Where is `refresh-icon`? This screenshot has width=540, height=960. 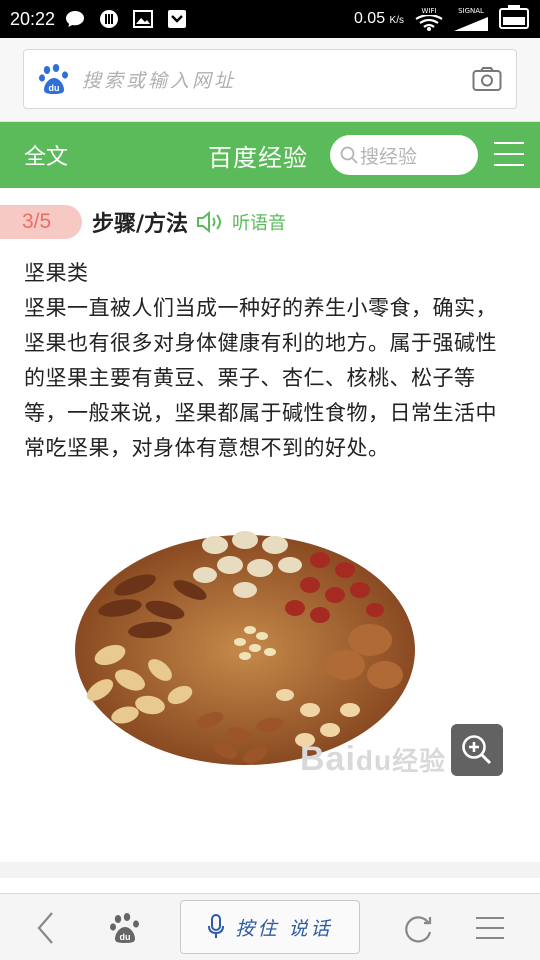
refresh-icon is located at coordinates (418, 928).